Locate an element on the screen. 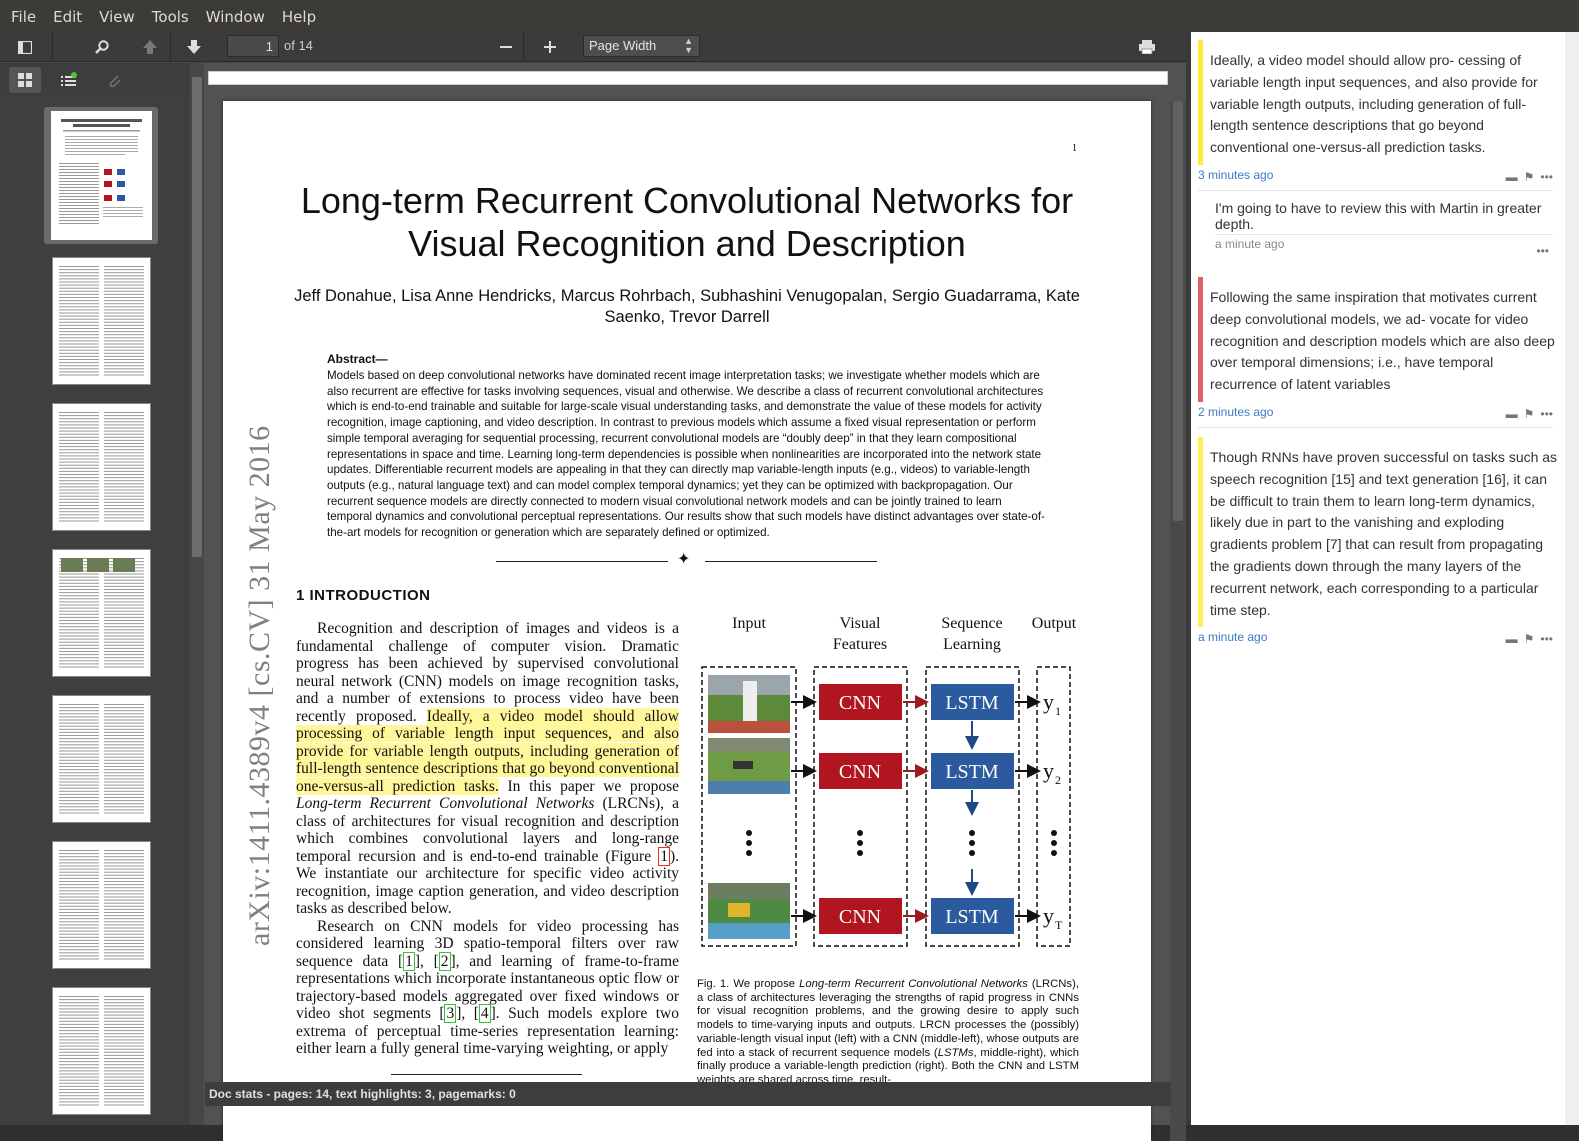 This screenshot has height=1141, width=1579. previous-page-button is located at coordinates (150, 47).